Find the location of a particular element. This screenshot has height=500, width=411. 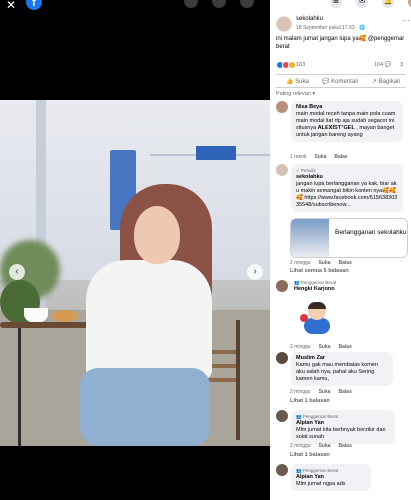

close-icon: ✕ is located at coordinates (11, 6).